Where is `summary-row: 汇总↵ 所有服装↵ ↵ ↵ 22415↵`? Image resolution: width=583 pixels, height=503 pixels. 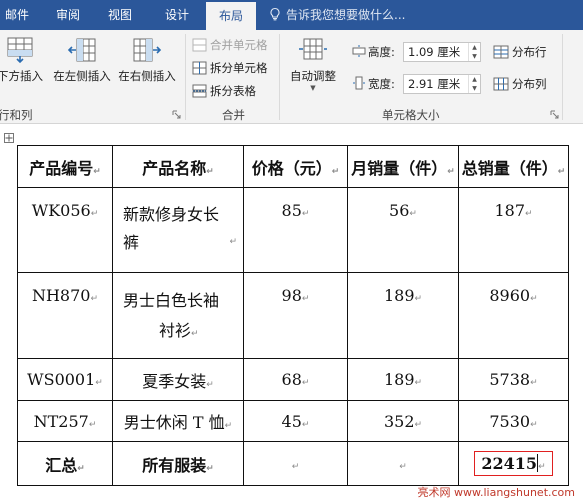 summary-row: 汇总↵ 所有服装↵ ↵ ↵ 22415↵ is located at coordinates (293, 463).